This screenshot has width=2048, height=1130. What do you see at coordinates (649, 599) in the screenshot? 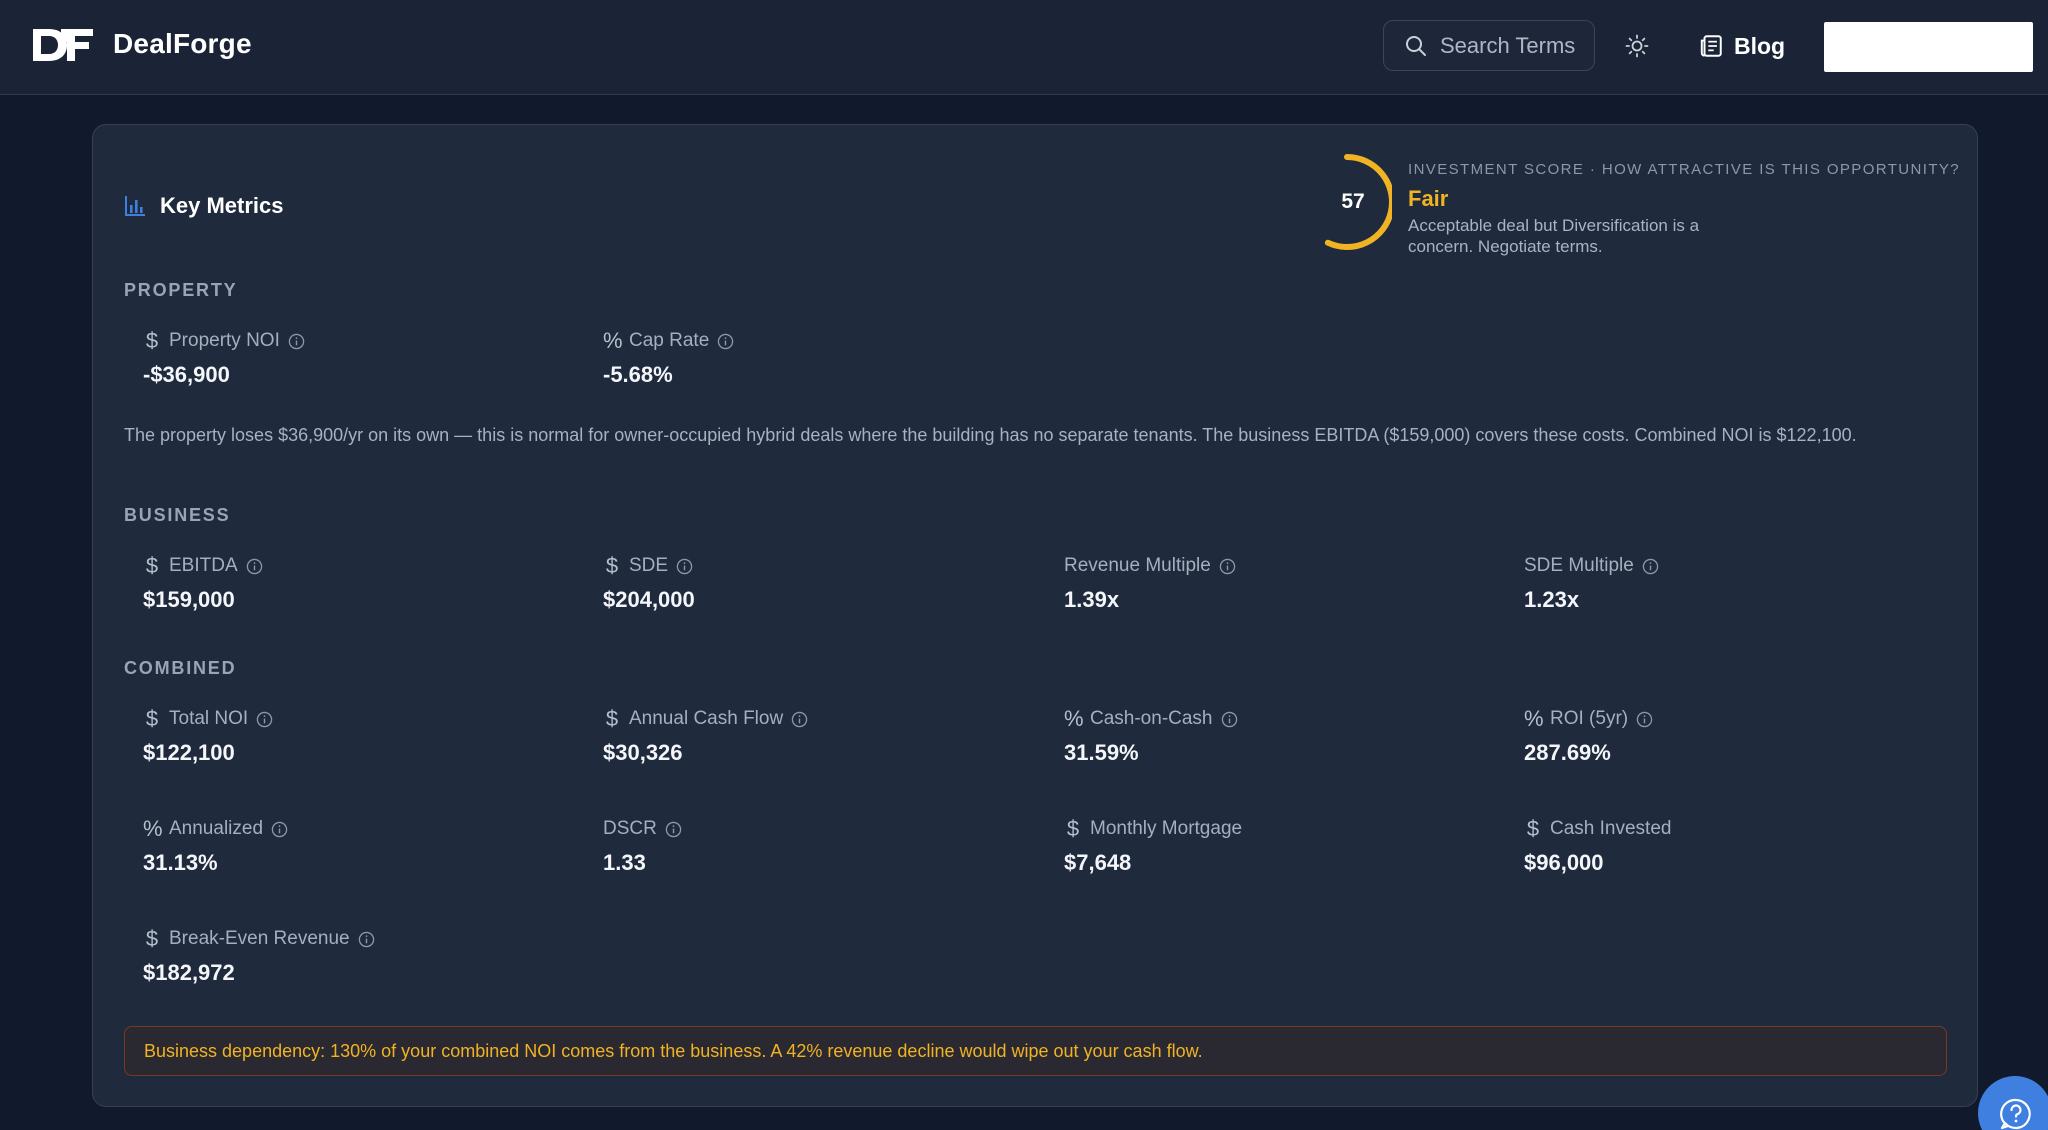
I see `metric-value: $204,000` at bounding box center [649, 599].